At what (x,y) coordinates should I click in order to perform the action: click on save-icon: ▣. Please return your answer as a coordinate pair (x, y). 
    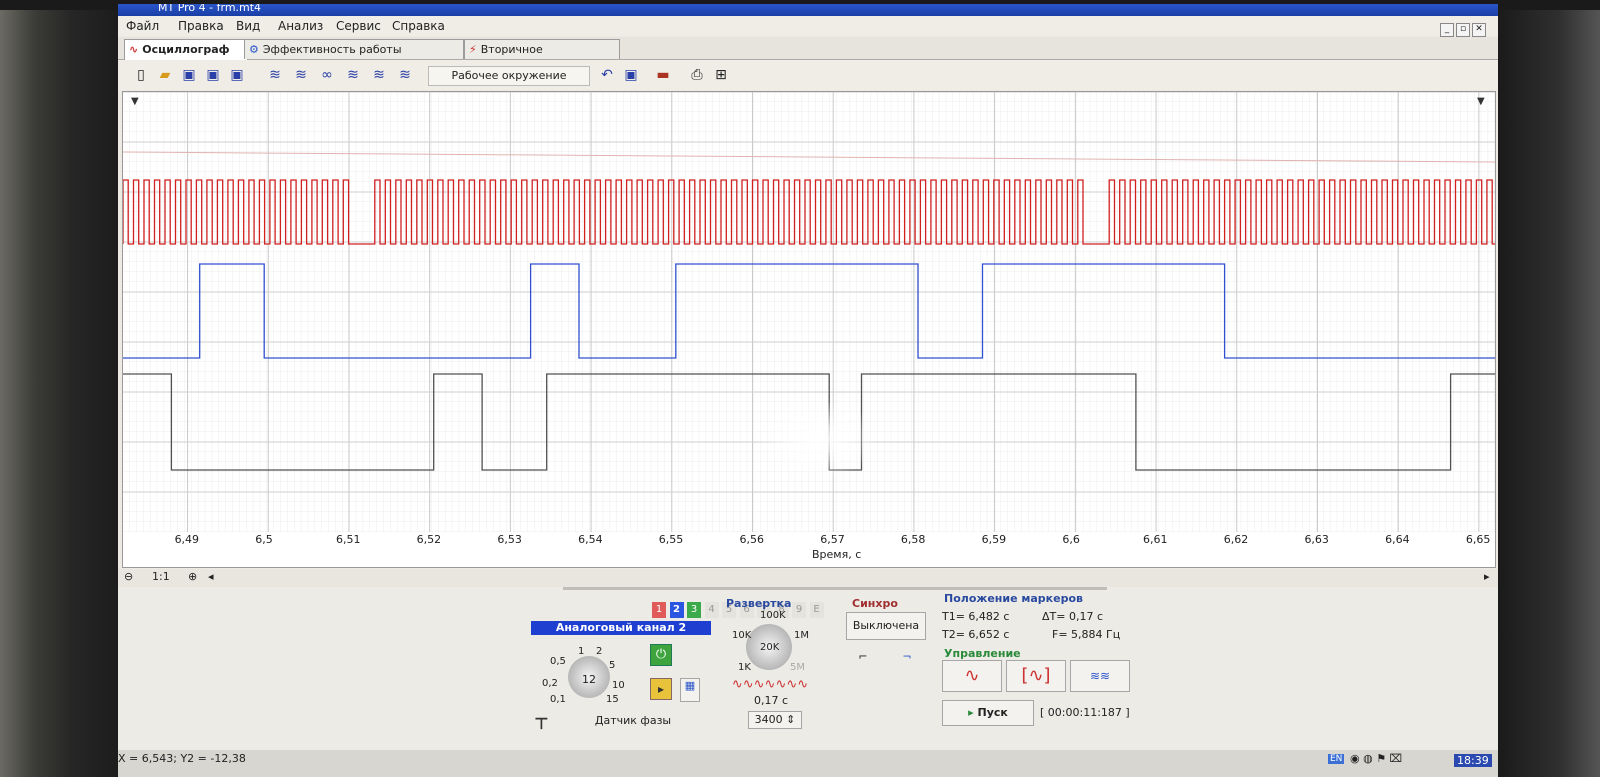
    Looking at the image, I should click on (189, 75).